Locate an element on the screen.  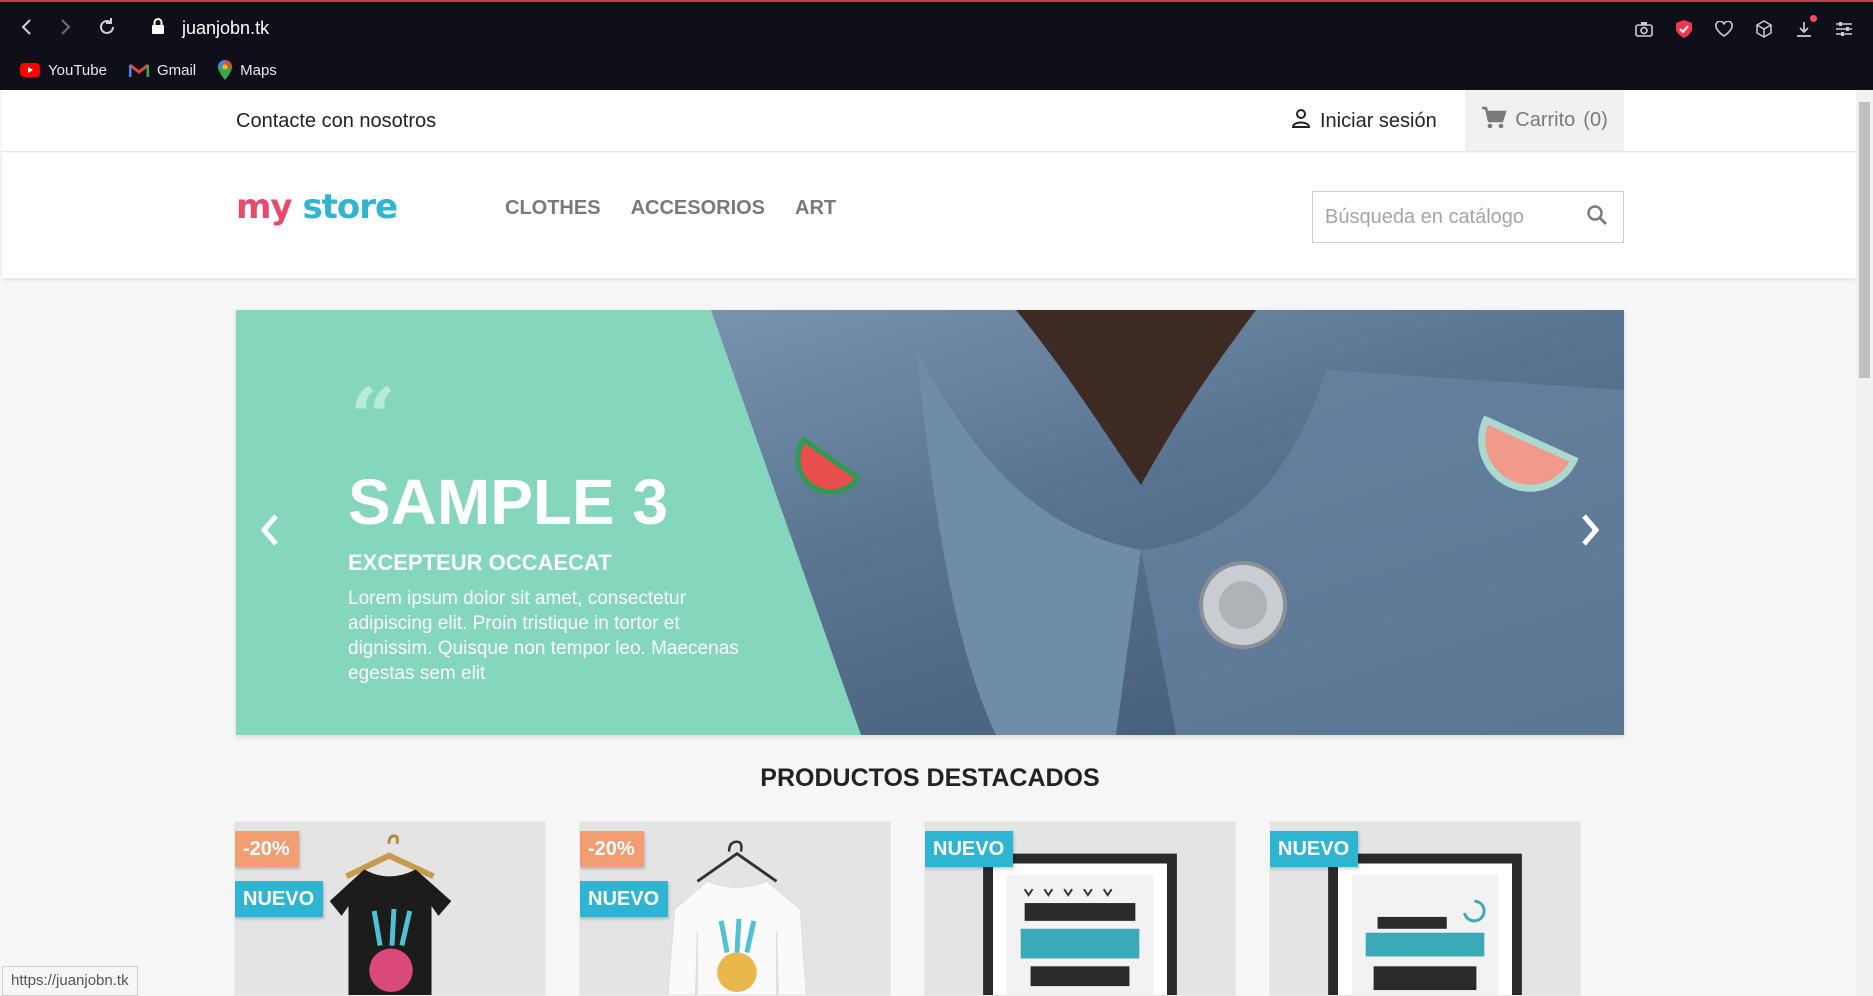
featured-products-title: PRODUCTOS DESTACADOS is located at coordinates (930, 778).